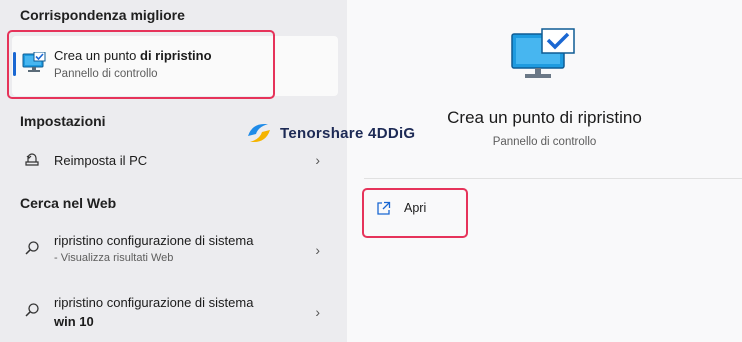 Image resolution: width=742 pixels, height=342 pixels. I want to click on highlight-box-open, so click(415, 213).